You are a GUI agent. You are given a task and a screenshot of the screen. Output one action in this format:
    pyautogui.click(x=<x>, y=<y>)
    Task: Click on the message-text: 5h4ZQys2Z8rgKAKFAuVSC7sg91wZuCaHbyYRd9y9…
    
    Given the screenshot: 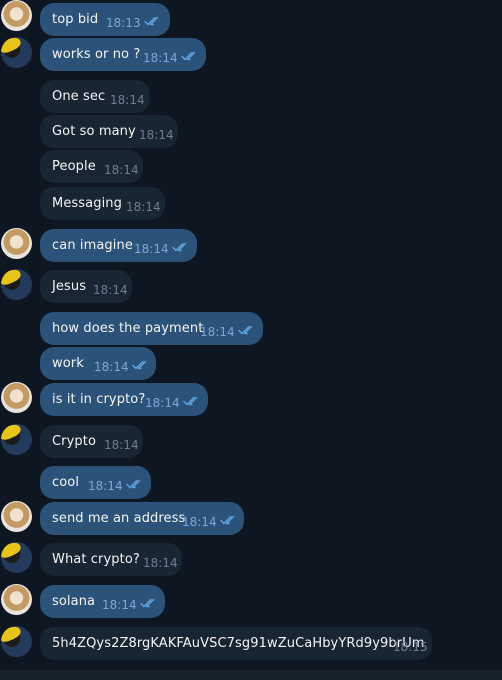 What is the action you would take?
    pyautogui.click(x=238, y=643)
    